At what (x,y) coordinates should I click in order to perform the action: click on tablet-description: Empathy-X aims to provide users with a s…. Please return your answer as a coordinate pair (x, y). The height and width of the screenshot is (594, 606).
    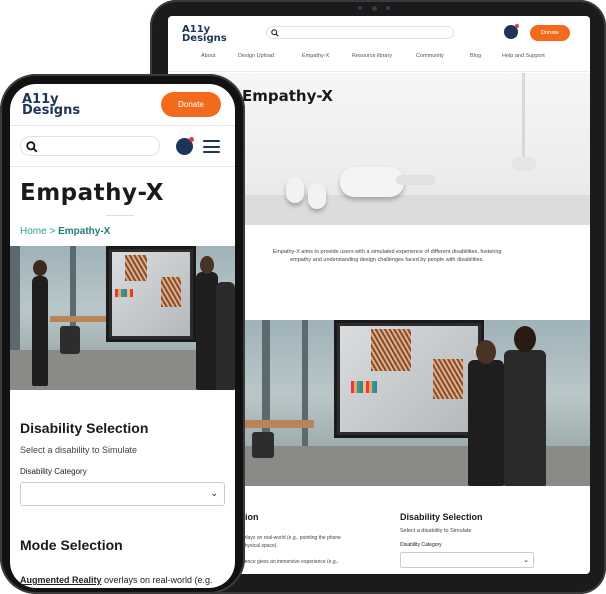
    Looking at the image, I should click on (387, 256).